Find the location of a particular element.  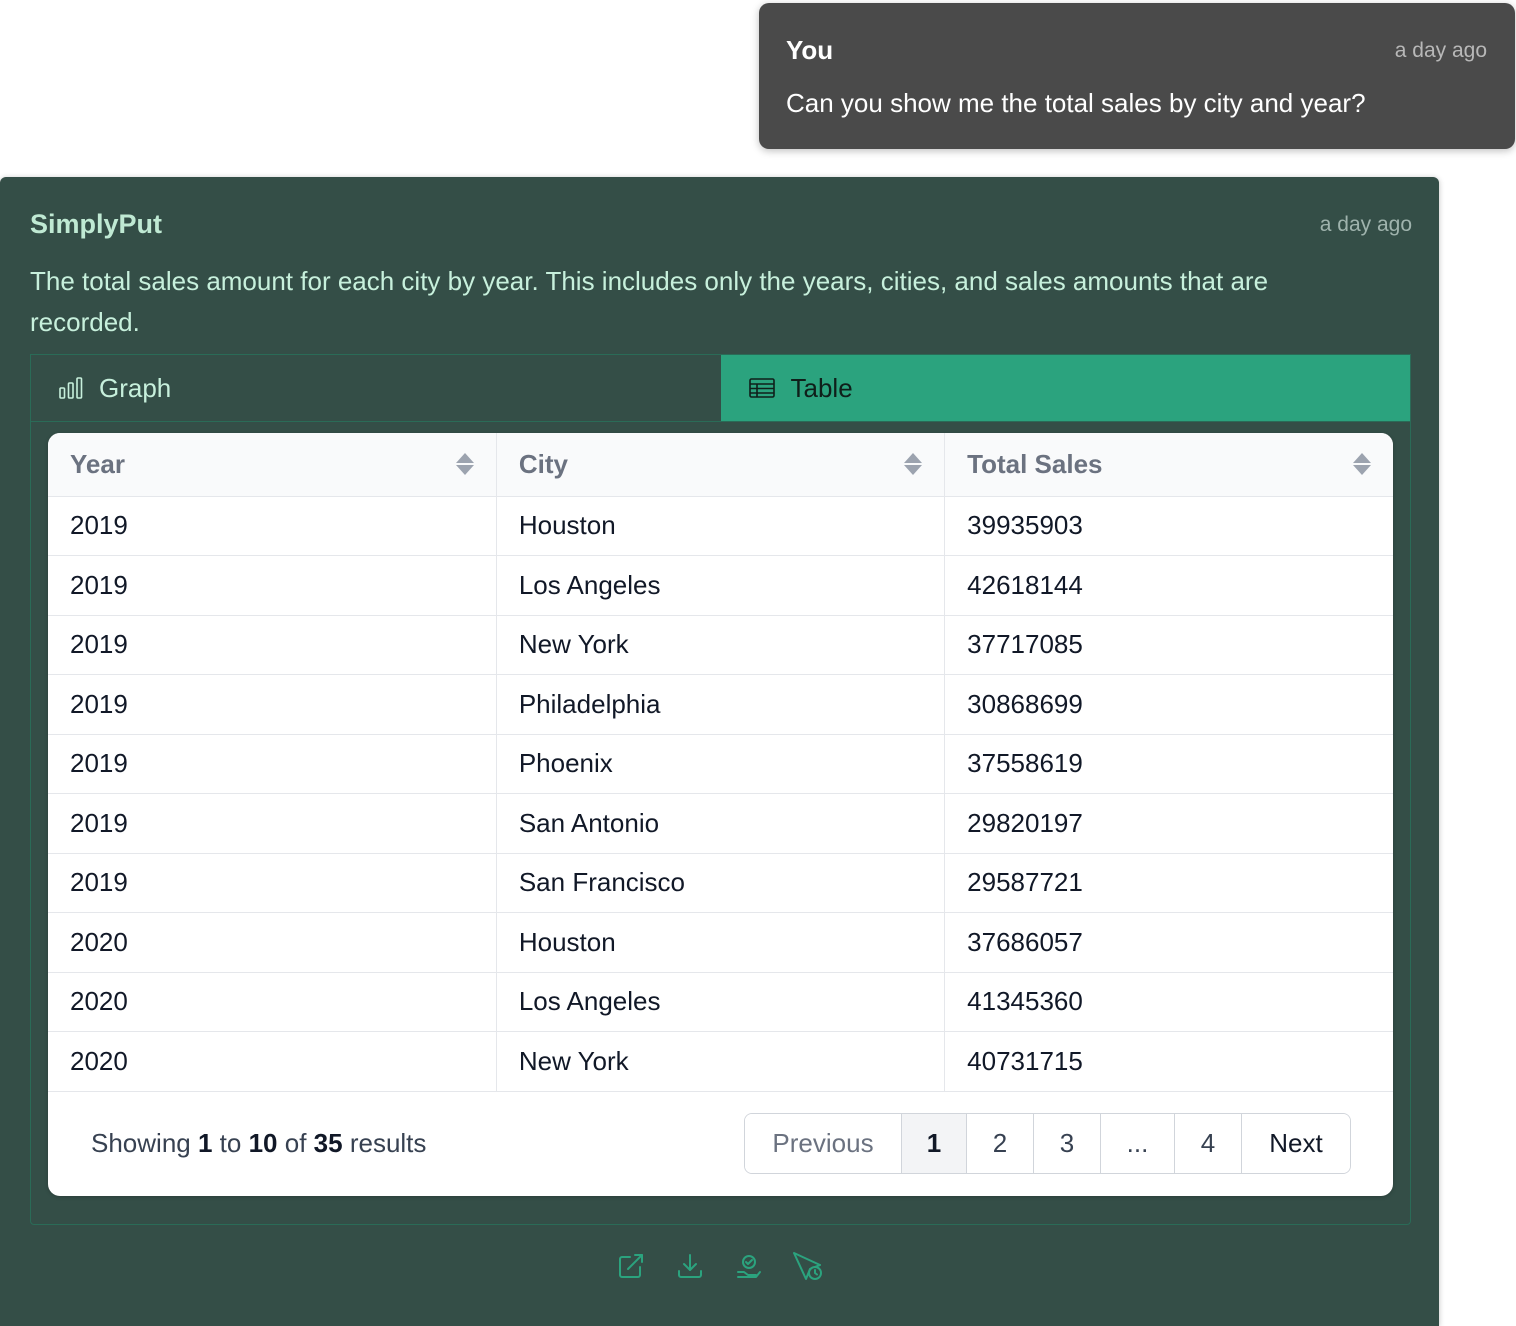

cell-total-sales: 40731715 is located at coordinates (1168, 1061).